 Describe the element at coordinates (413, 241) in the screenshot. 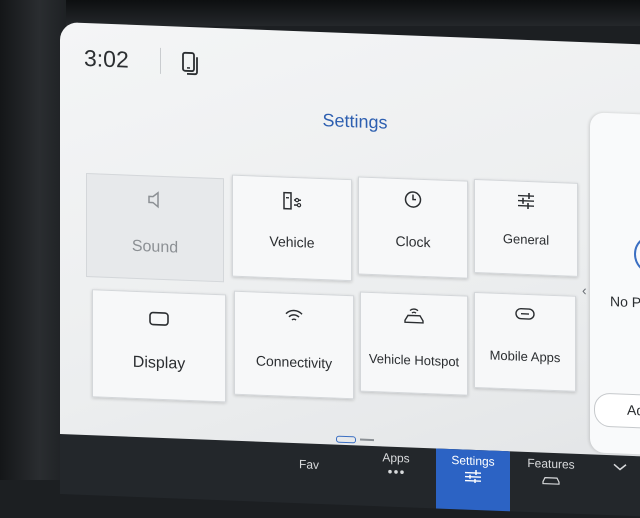

I see `tile-label-clock: Clock` at that location.